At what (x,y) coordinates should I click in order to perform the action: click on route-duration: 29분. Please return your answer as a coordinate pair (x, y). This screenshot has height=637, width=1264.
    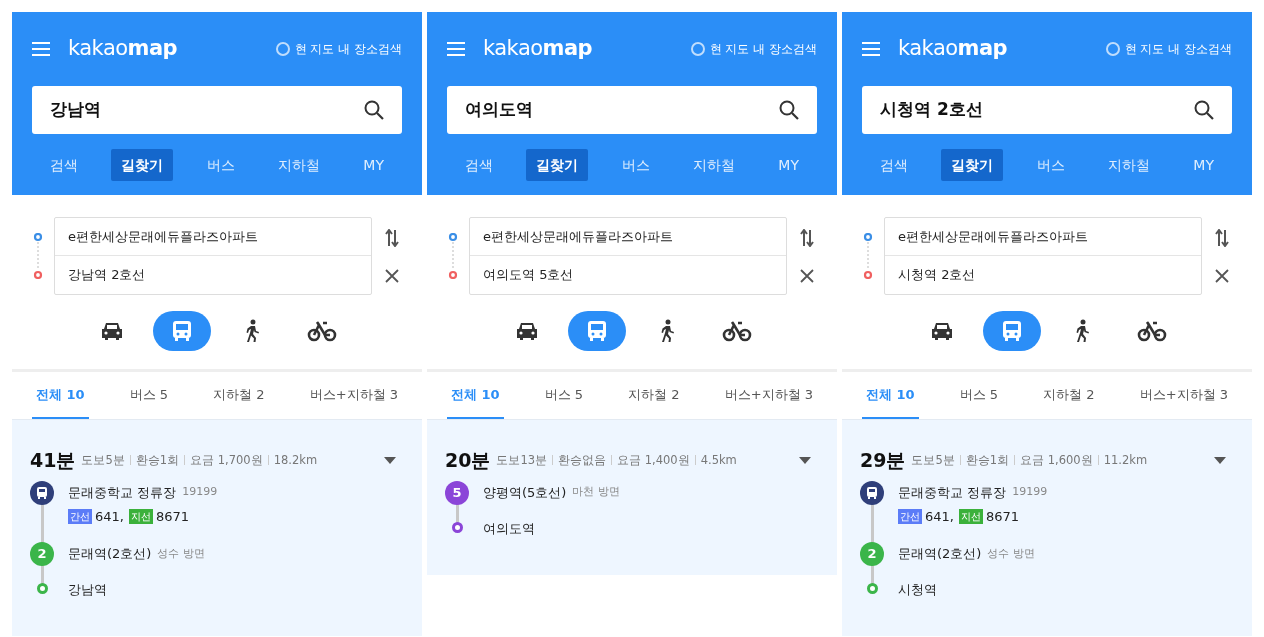
    Looking at the image, I should click on (883, 460).